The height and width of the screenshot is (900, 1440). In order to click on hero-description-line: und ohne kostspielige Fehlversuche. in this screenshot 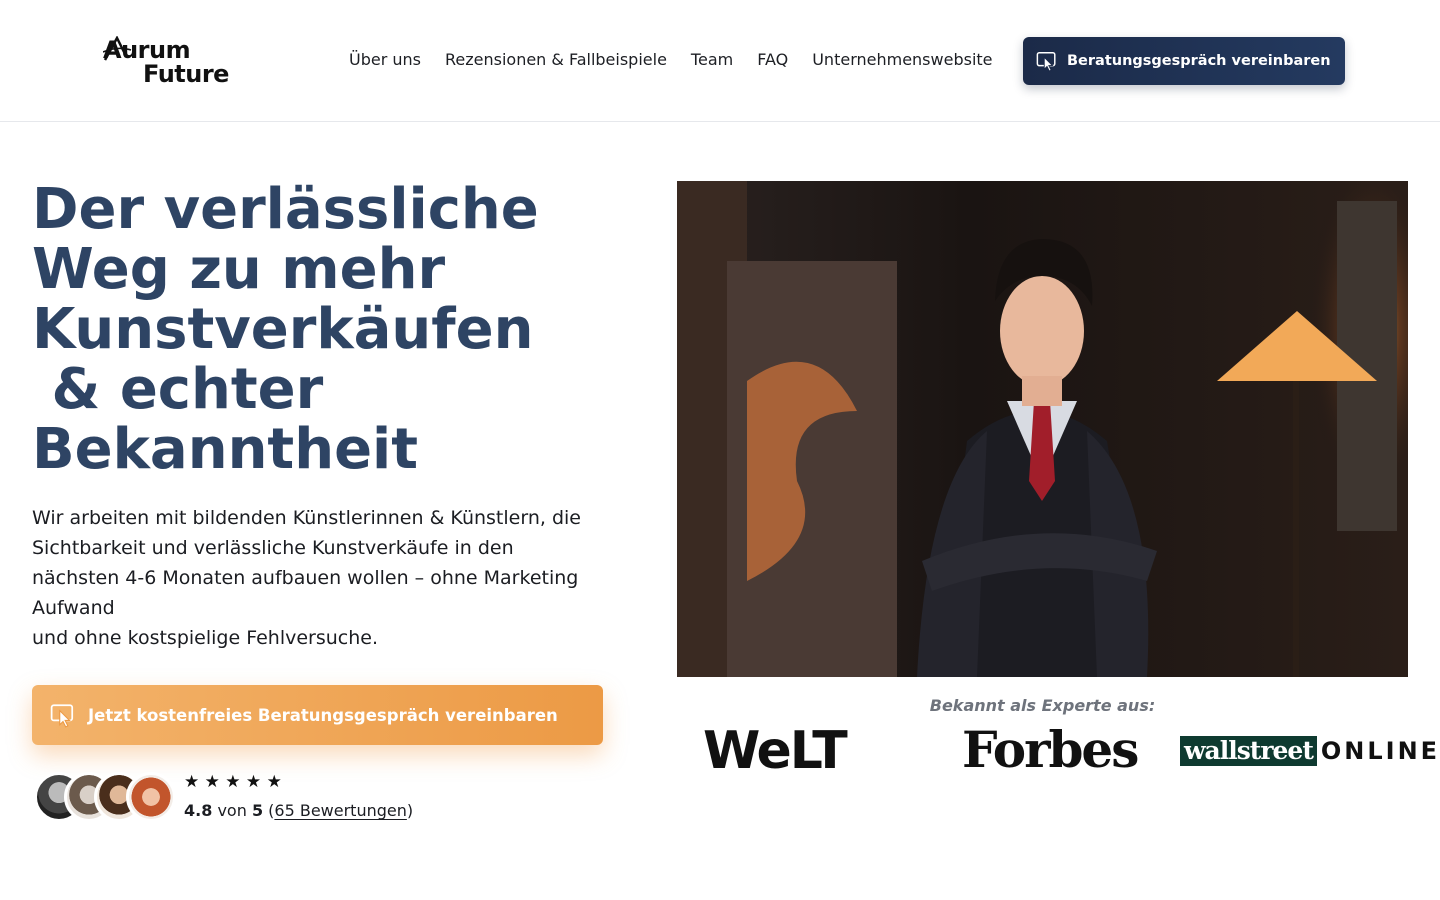, I will do `click(205, 638)`.